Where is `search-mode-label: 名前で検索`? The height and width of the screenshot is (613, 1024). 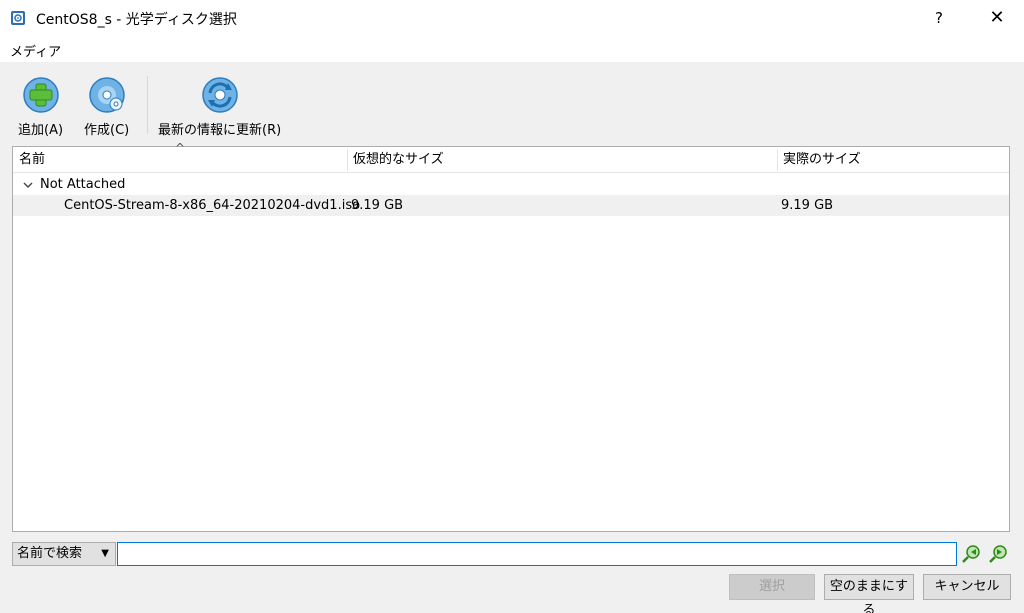
search-mode-label: 名前で検索 is located at coordinates (50, 553).